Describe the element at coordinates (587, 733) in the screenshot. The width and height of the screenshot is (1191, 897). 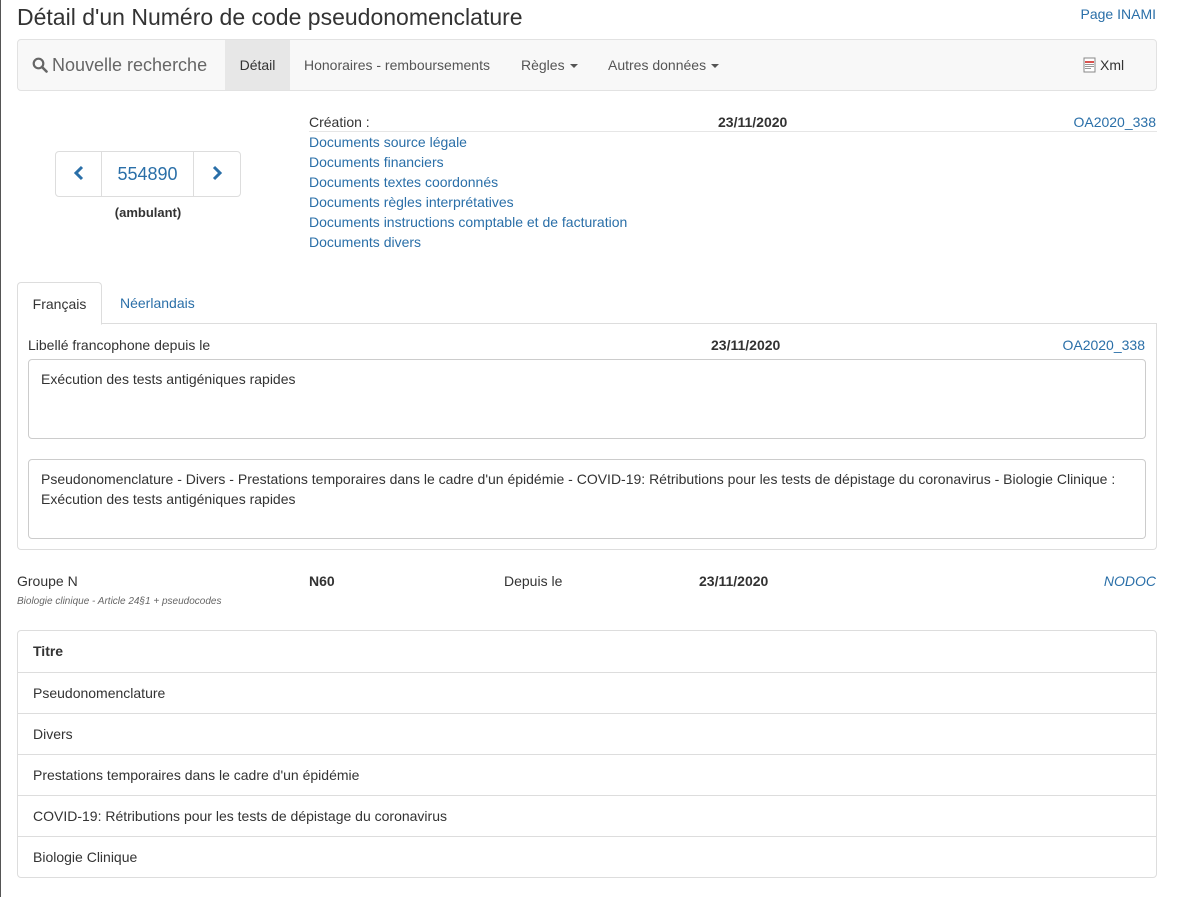
I see `table-row: Divers` at that location.